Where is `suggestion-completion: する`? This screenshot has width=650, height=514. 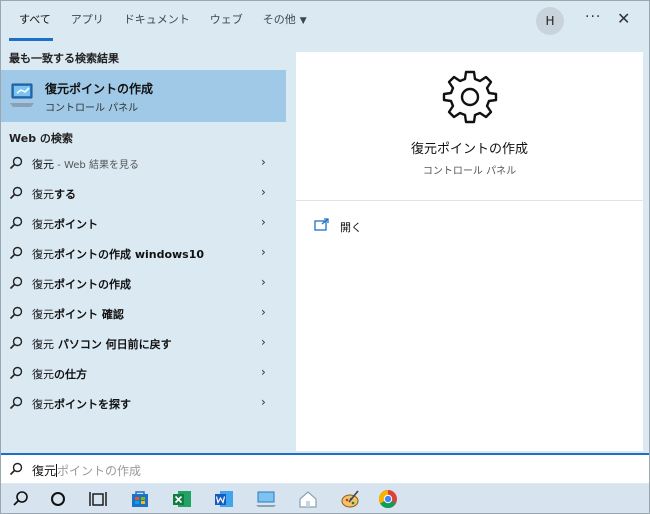 suggestion-completion: する is located at coordinates (65, 194).